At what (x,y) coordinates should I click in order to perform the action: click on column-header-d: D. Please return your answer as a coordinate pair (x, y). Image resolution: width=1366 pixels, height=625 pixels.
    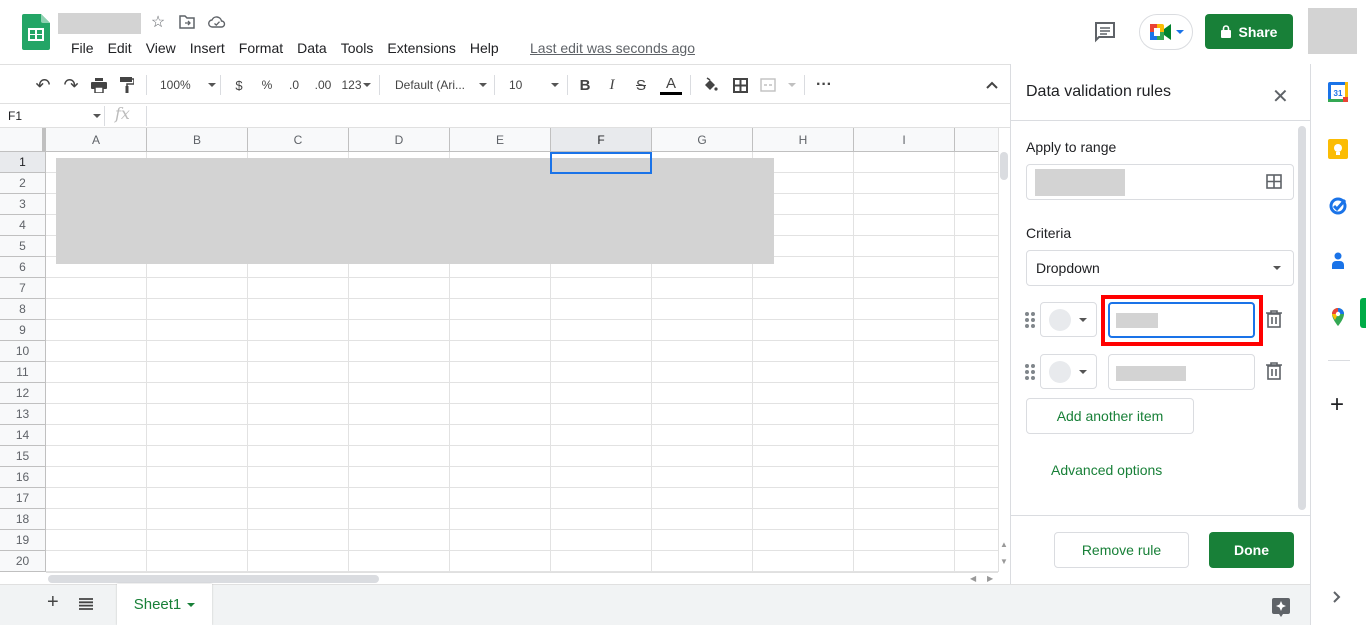
    Looking at the image, I should click on (399, 140).